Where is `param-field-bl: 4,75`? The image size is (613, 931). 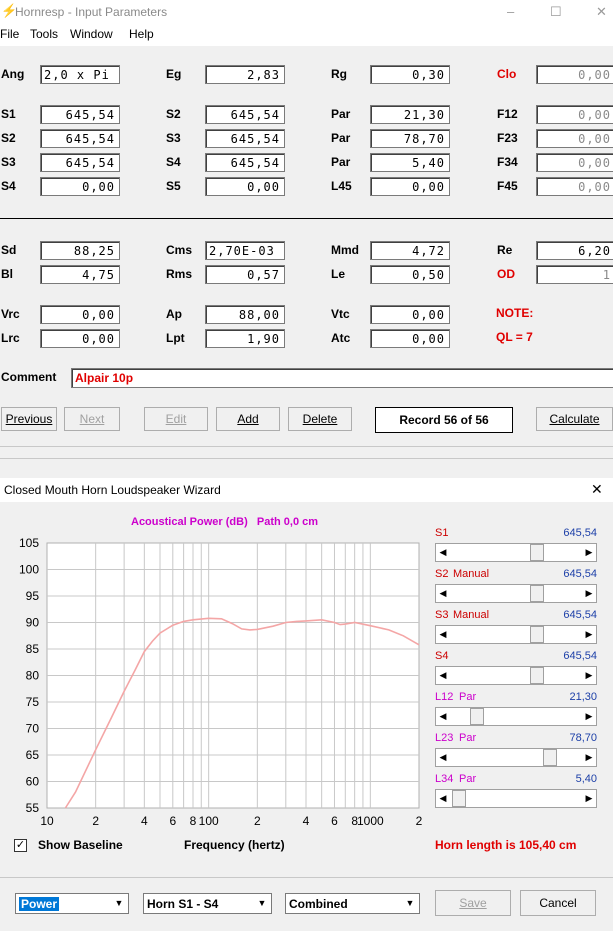 param-field-bl: 4,75 is located at coordinates (80, 274).